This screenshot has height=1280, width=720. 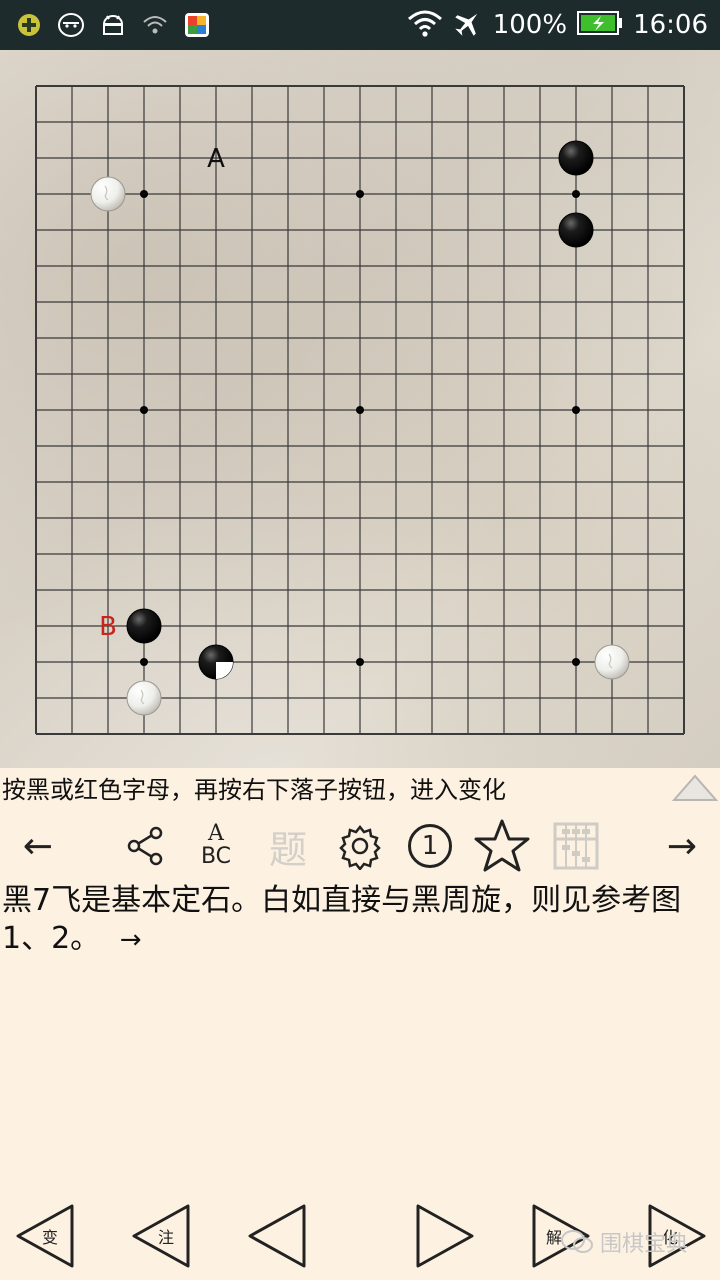 I want to click on battery-icon, so click(x=600, y=25).